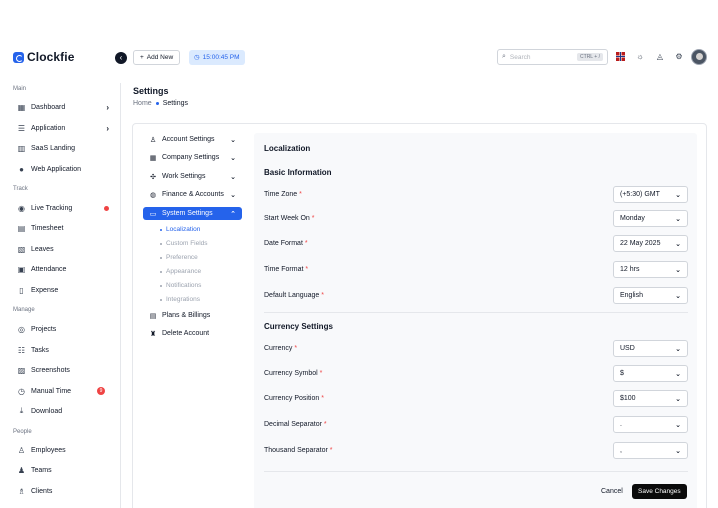 The height and width of the screenshot is (508, 718). I want to click on chevron-up-icon: ⌃, so click(233, 214).